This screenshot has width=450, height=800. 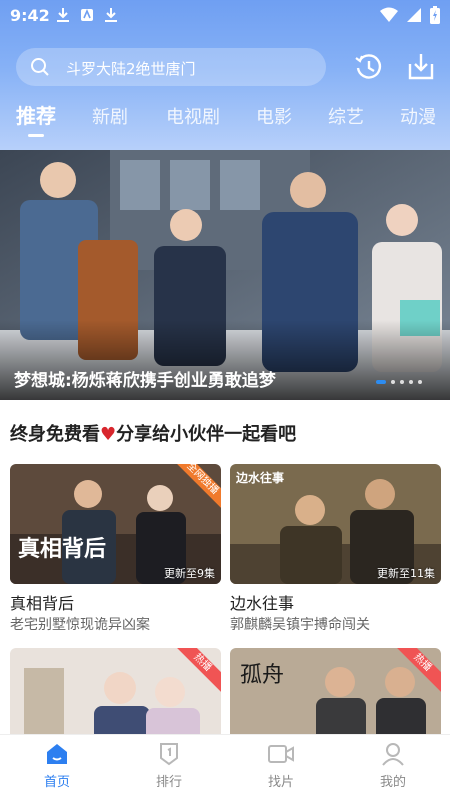 I want to click on status-time: 9:42, so click(x=30, y=15).